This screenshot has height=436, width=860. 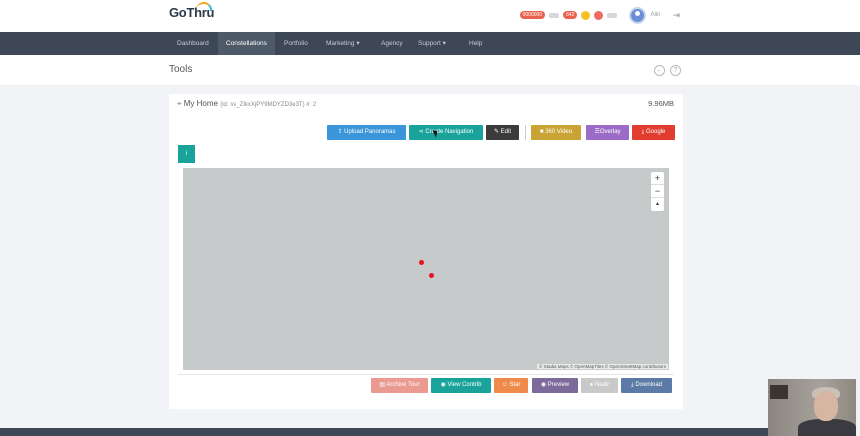 What do you see at coordinates (554, 15) in the screenshot?
I see `notification-divider` at bounding box center [554, 15].